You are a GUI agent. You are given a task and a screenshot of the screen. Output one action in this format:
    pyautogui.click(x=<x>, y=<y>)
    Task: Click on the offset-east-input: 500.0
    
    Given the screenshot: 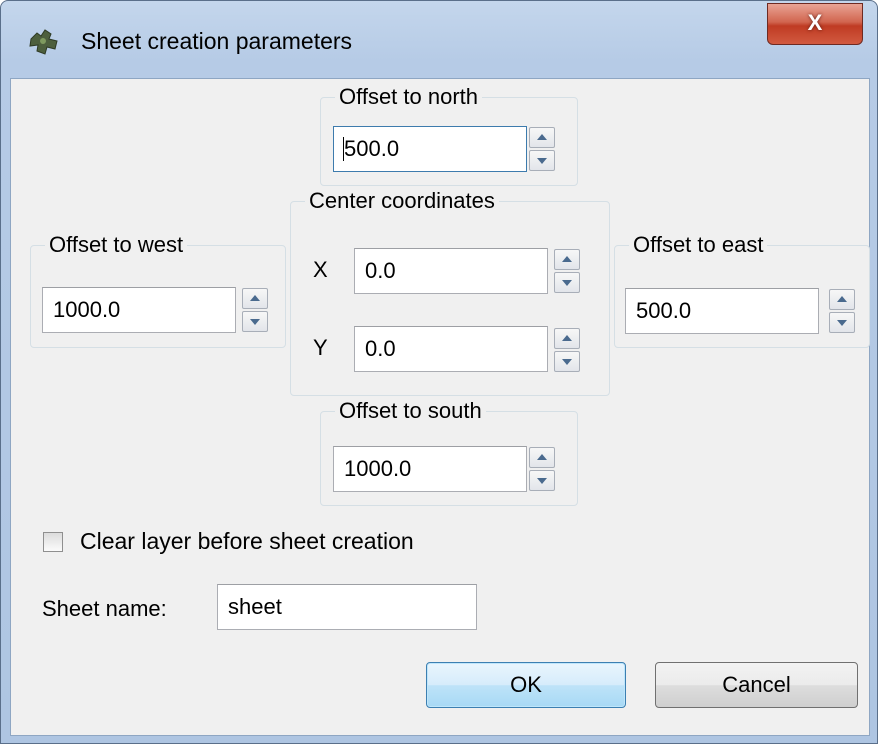 What is the action you would take?
    pyautogui.click(x=722, y=311)
    